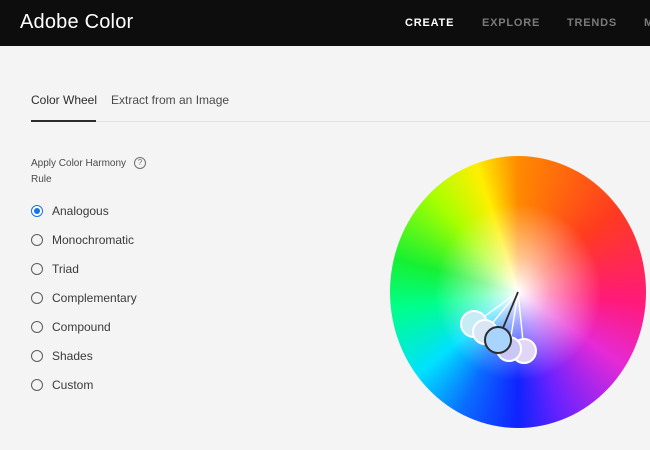 The width and height of the screenshot is (650, 450). Describe the element at coordinates (81, 327) in the screenshot. I see `rule-label-compound: Compound` at that location.